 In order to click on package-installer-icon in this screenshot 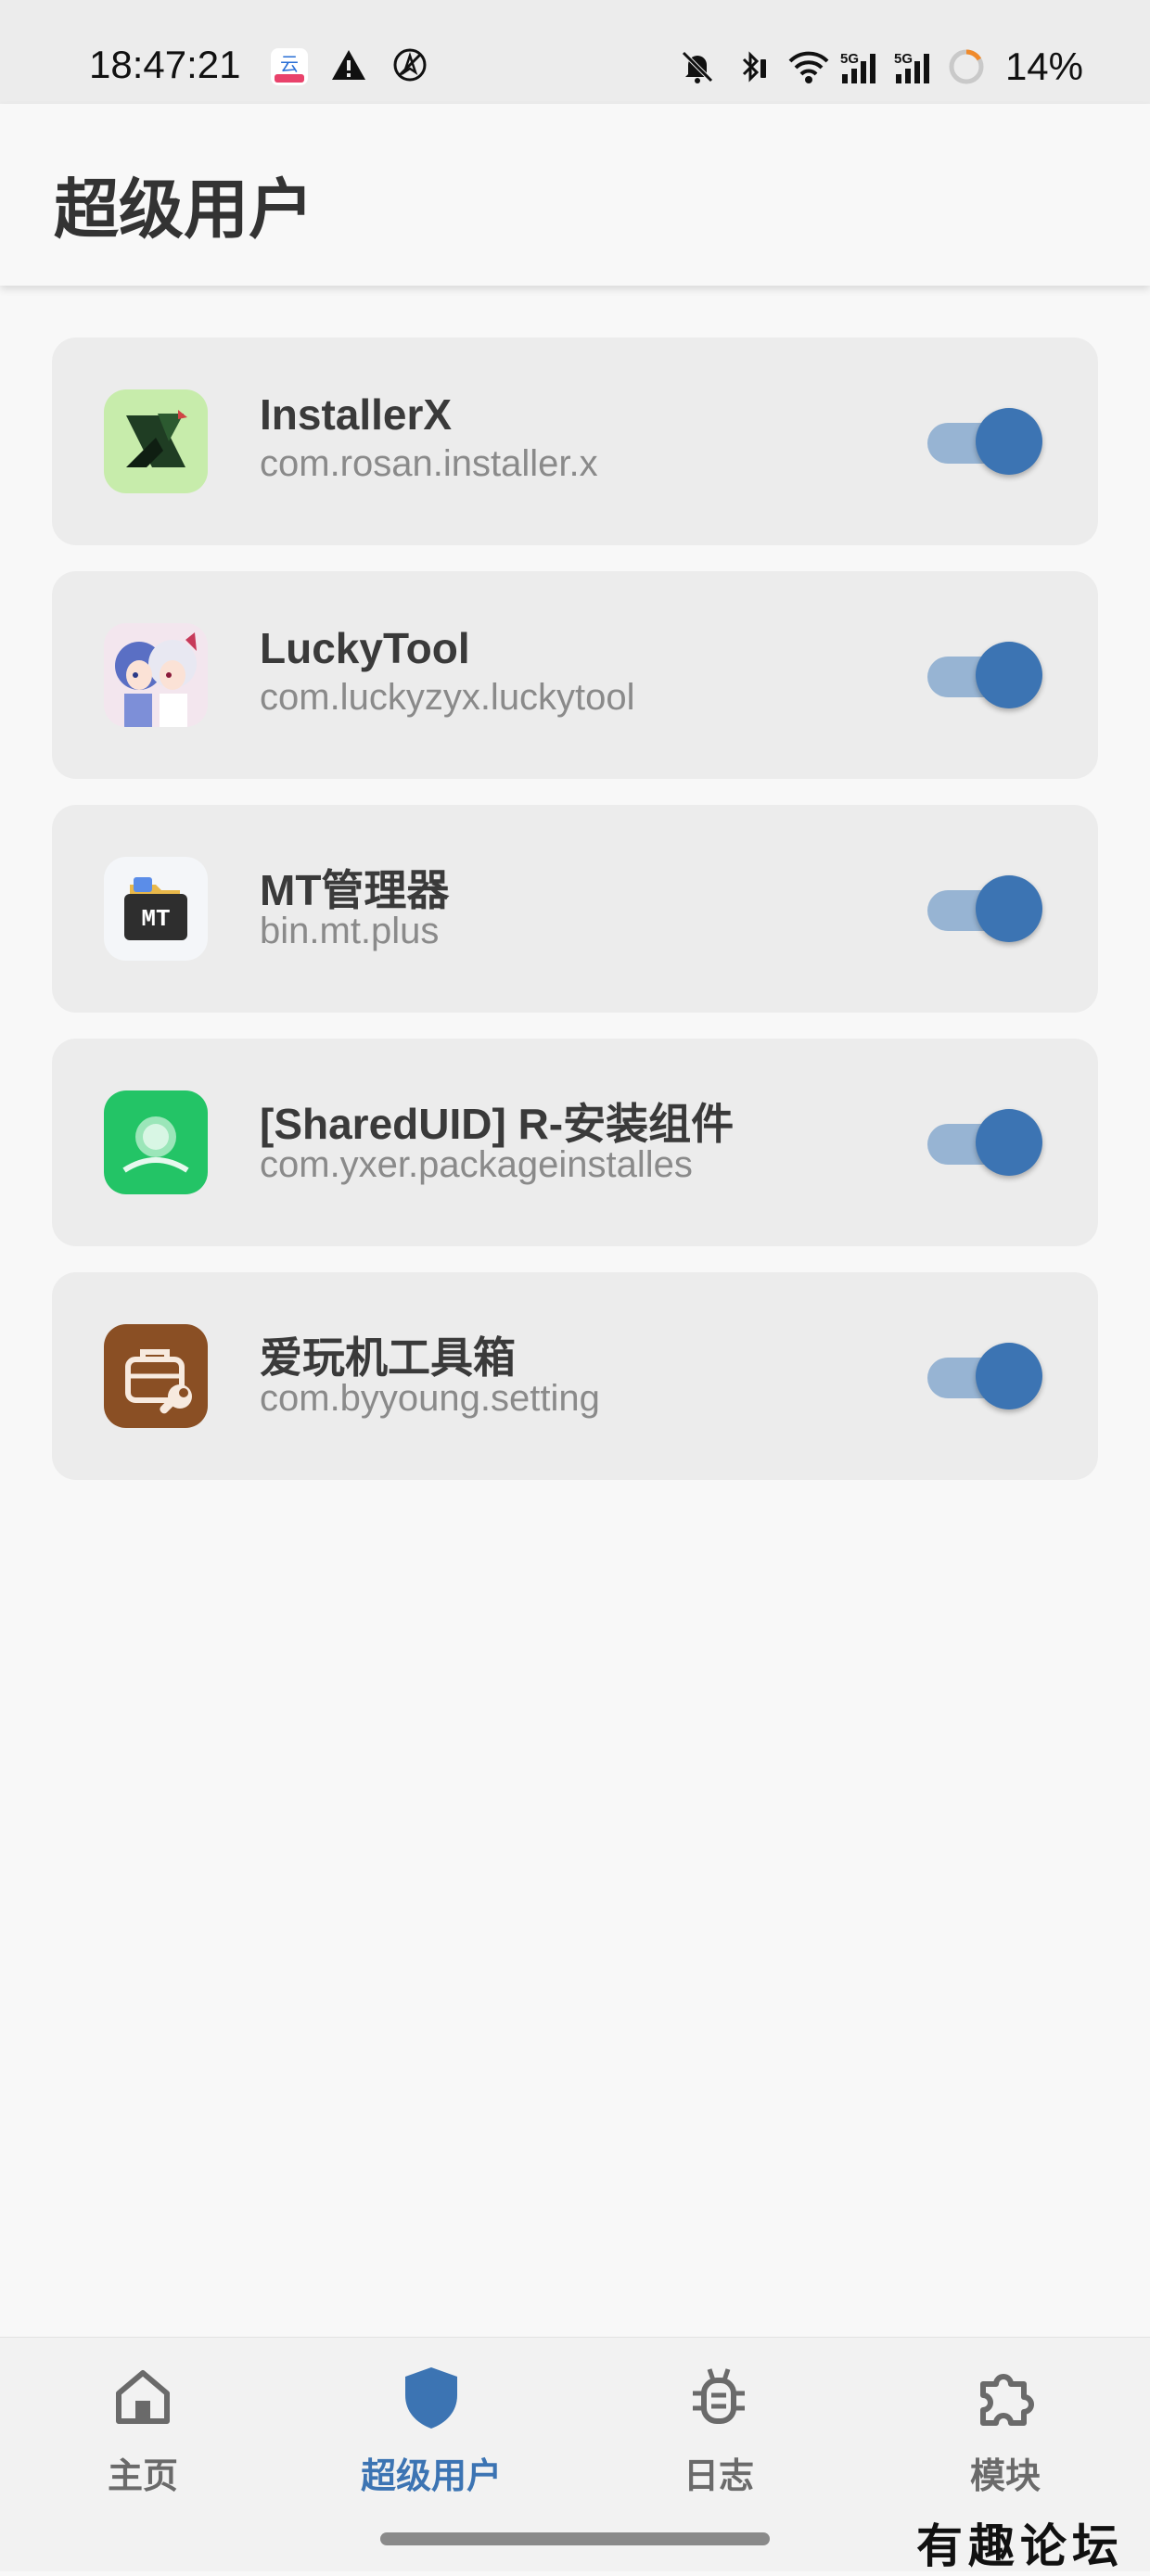, I will do `click(156, 1142)`.